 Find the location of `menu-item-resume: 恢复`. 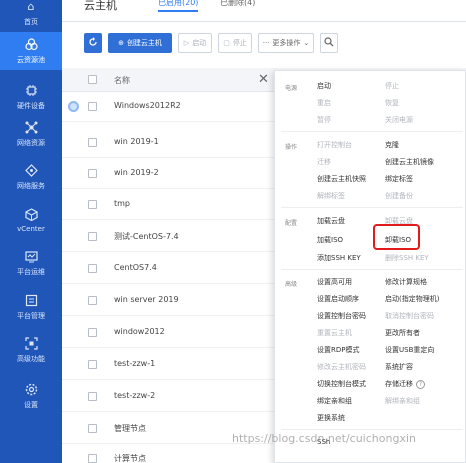

menu-item-resume: 恢复 is located at coordinates (392, 103).